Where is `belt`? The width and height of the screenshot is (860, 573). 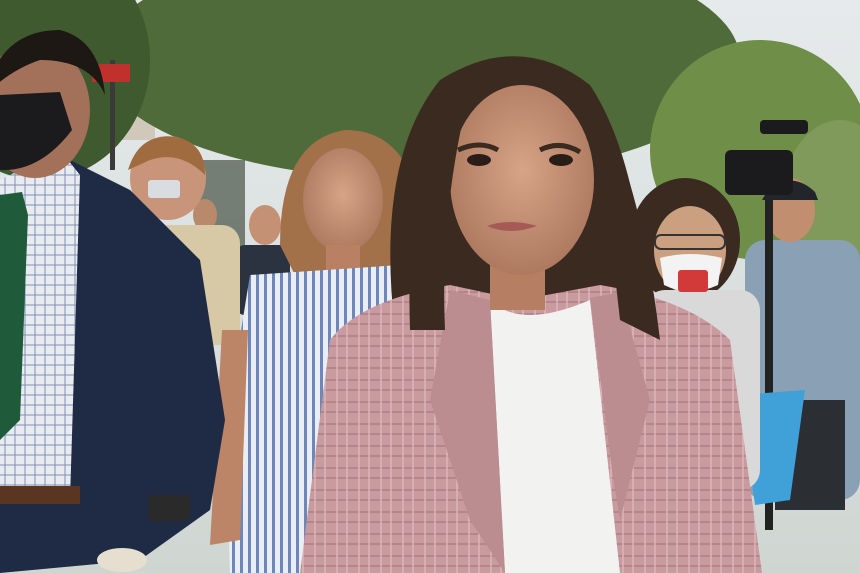 belt is located at coordinates (40, 495).